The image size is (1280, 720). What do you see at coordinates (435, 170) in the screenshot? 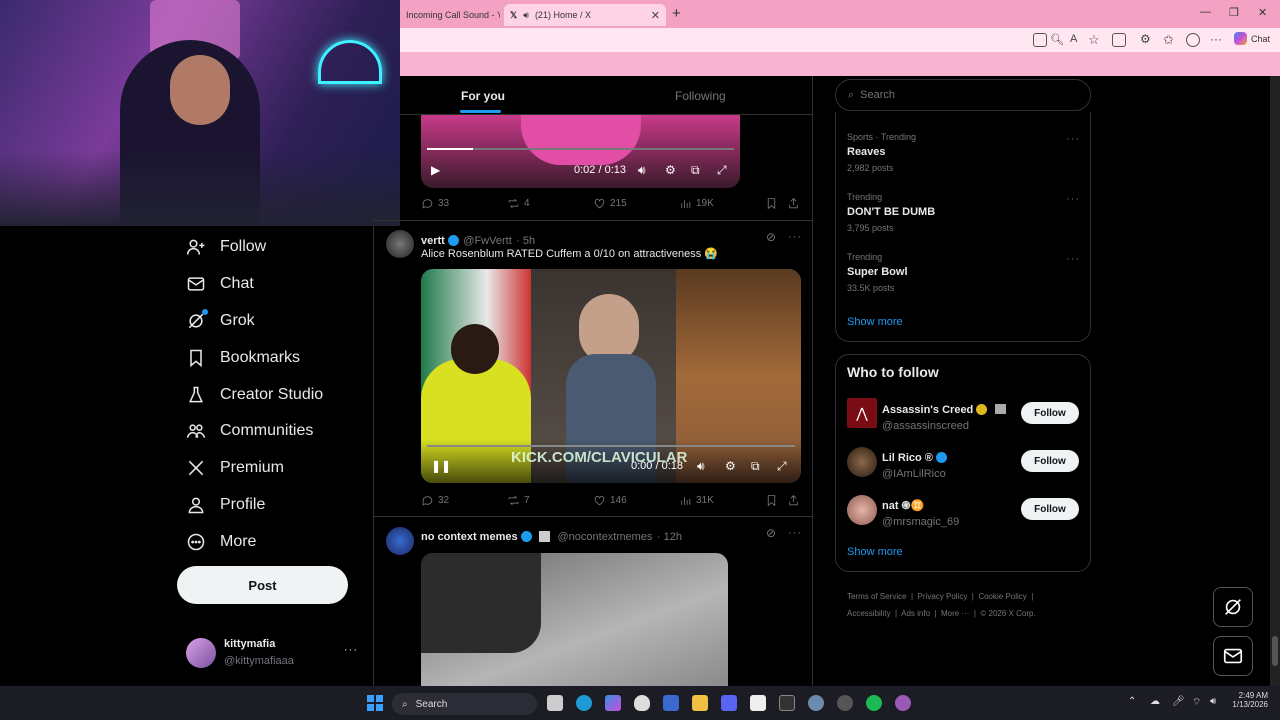
I see `play-icon: ▶` at bounding box center [435, 170].